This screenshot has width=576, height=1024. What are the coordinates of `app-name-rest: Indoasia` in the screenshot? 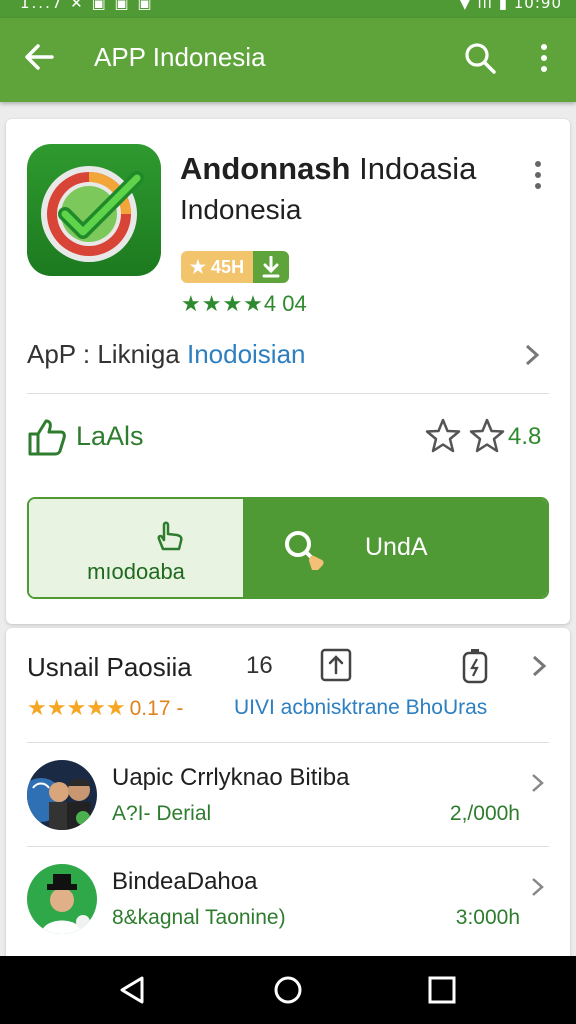 It's located at (413, 168).